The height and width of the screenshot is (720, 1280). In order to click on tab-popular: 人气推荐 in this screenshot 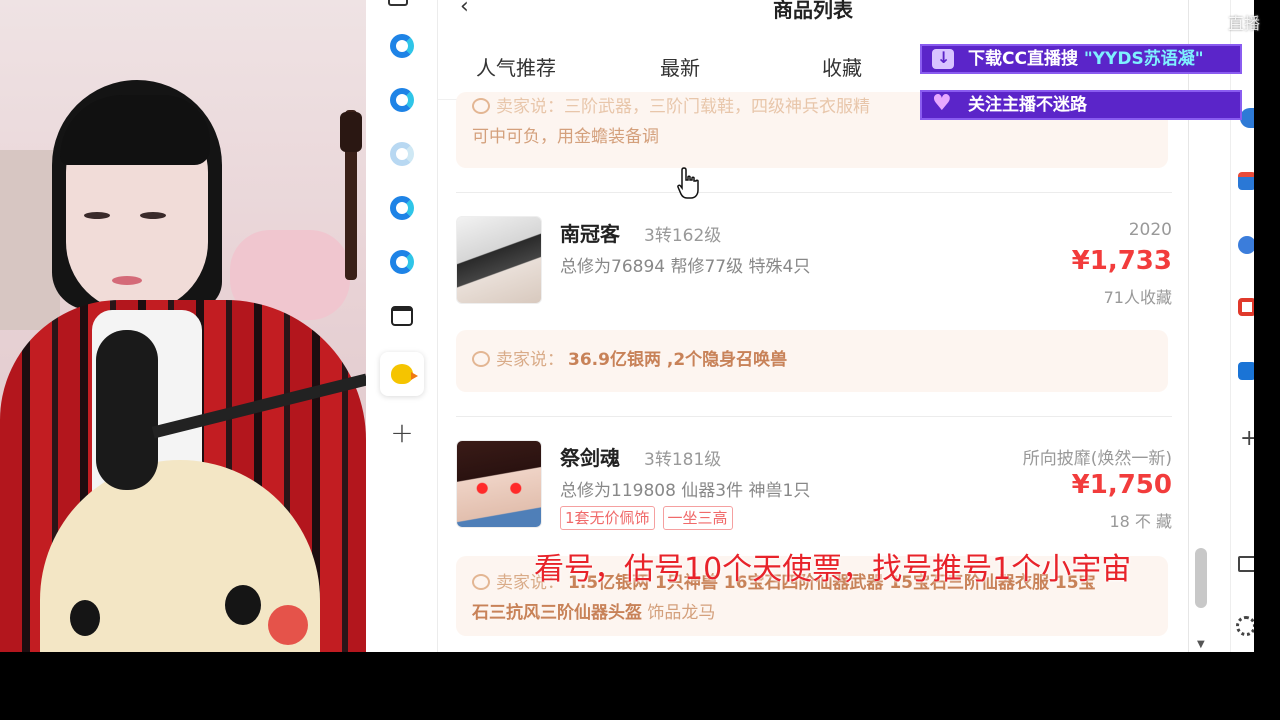, I will do `click(516, 66)`.